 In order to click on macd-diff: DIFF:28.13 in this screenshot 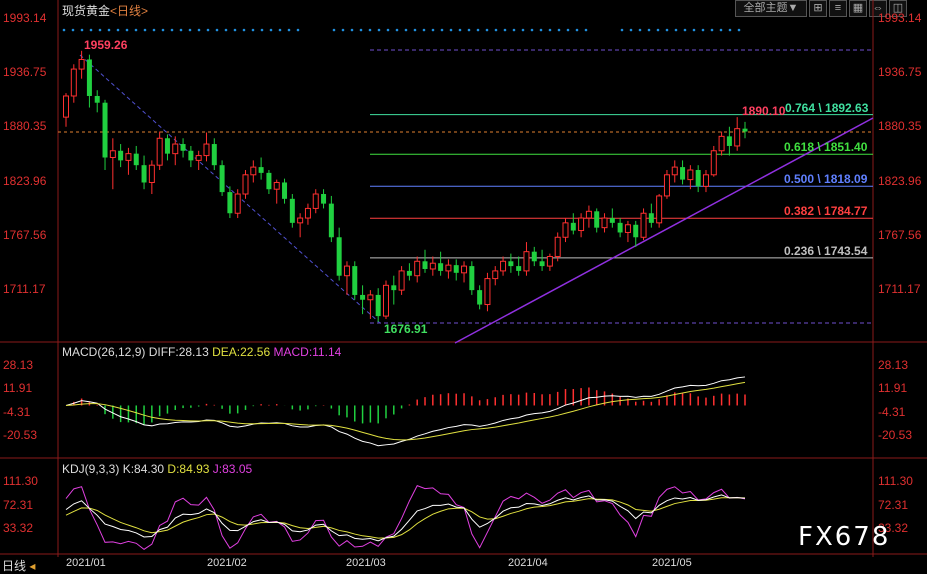, I will do `click(178, 352)`.